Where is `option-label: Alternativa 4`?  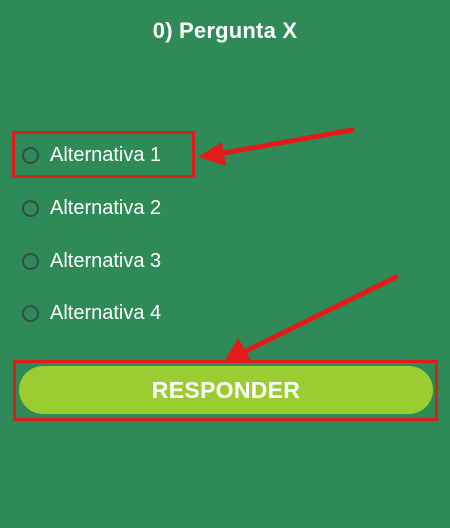 option-label: Alternativa 4 is located at coordinates (106, 312).